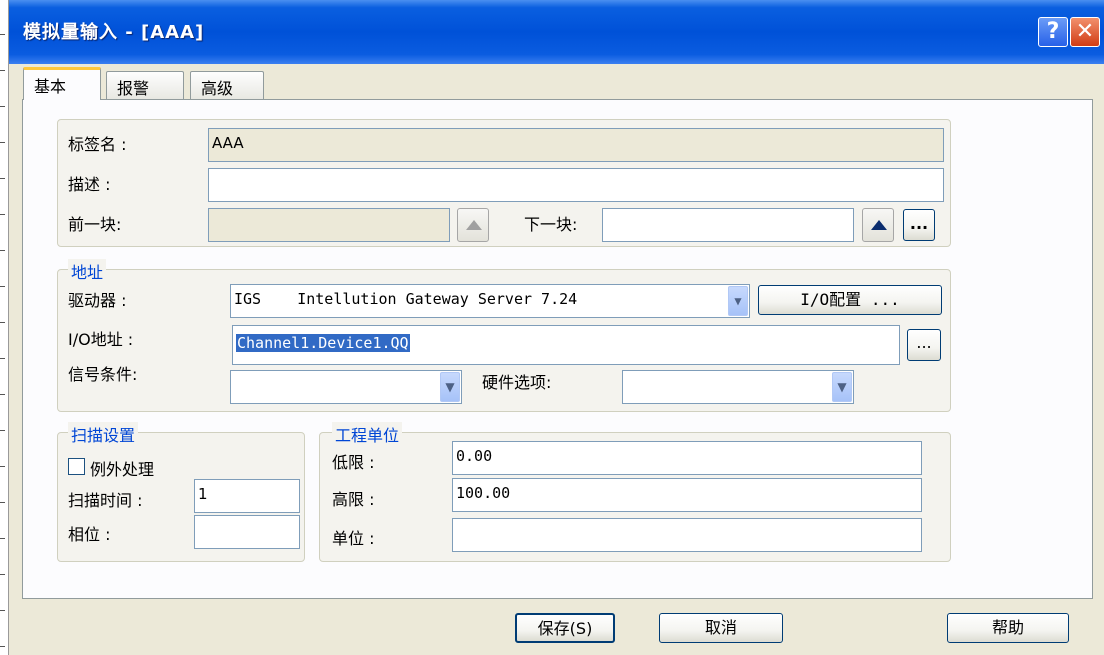 The image size is (1104, 655). What do you see at coordinates (1085, 32) in the screenshot?
I see `close-icon: ✕` at bounding box center [1085, 32].